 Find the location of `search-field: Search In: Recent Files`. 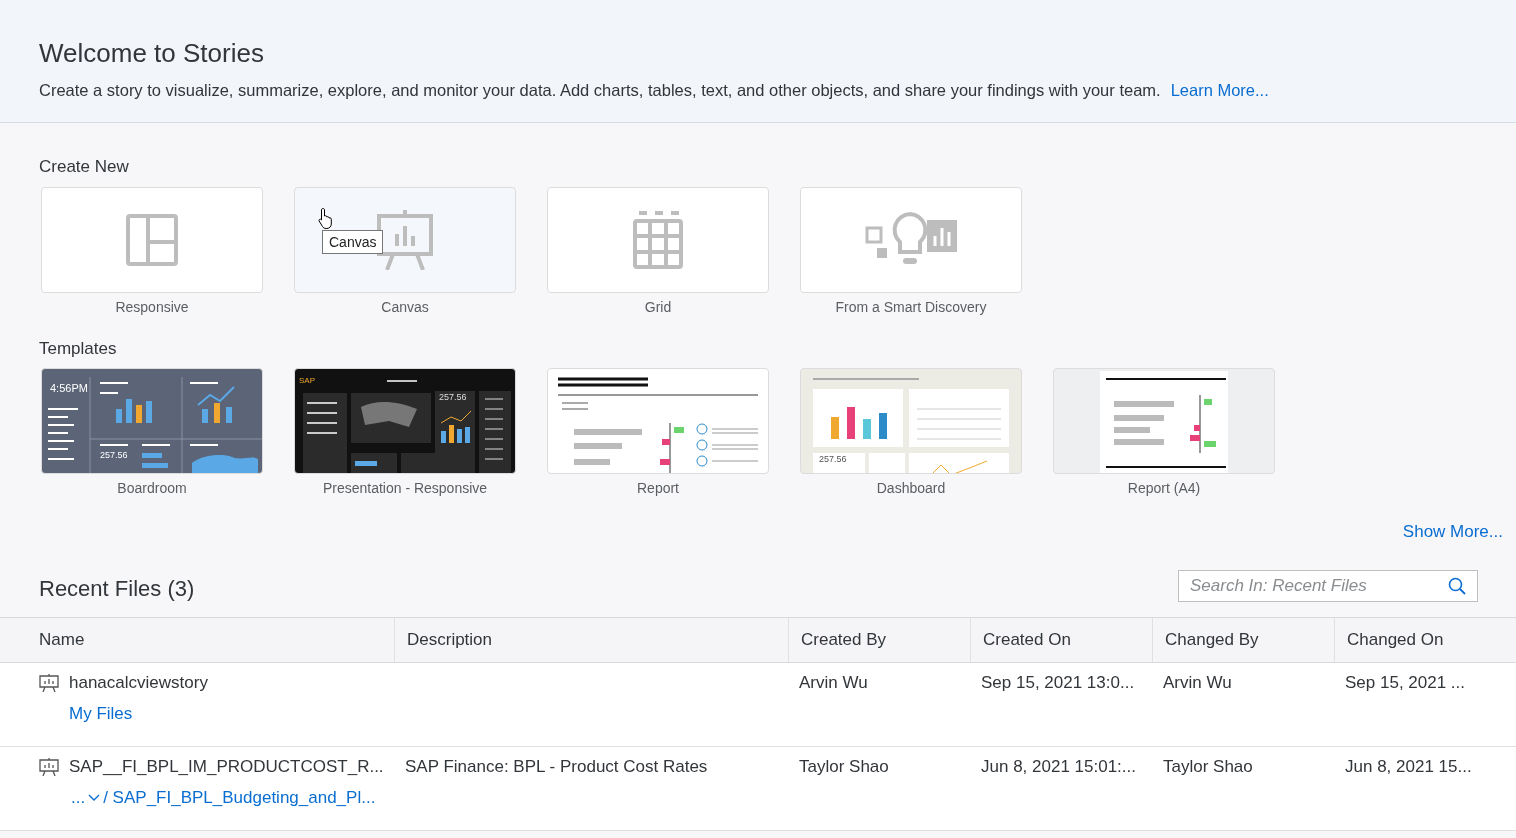

search-field: Search In: Recent Files is located at coordinates (1328, 586).